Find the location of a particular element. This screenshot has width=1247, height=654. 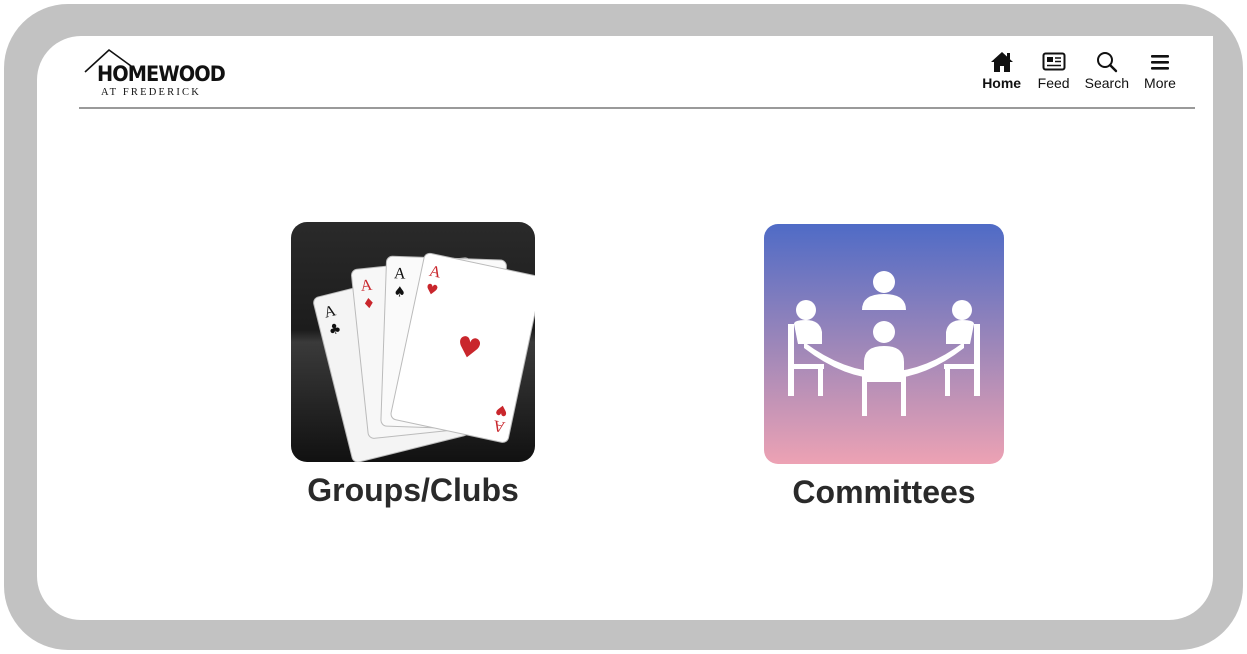

newspaper-icon is located at coordinates (1054, 62).